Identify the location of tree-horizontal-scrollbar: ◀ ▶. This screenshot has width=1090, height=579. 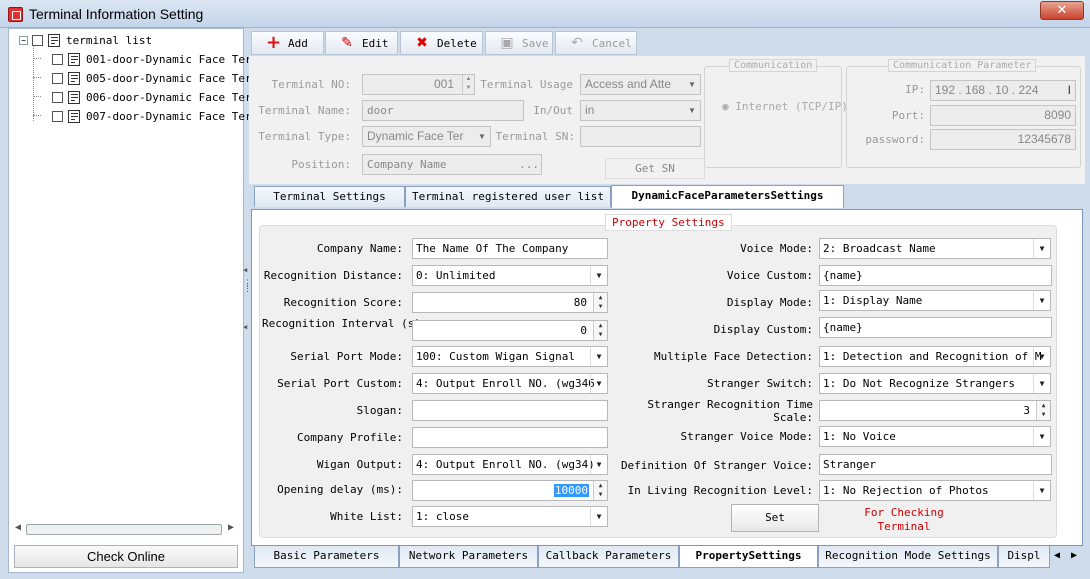
(125, 529).